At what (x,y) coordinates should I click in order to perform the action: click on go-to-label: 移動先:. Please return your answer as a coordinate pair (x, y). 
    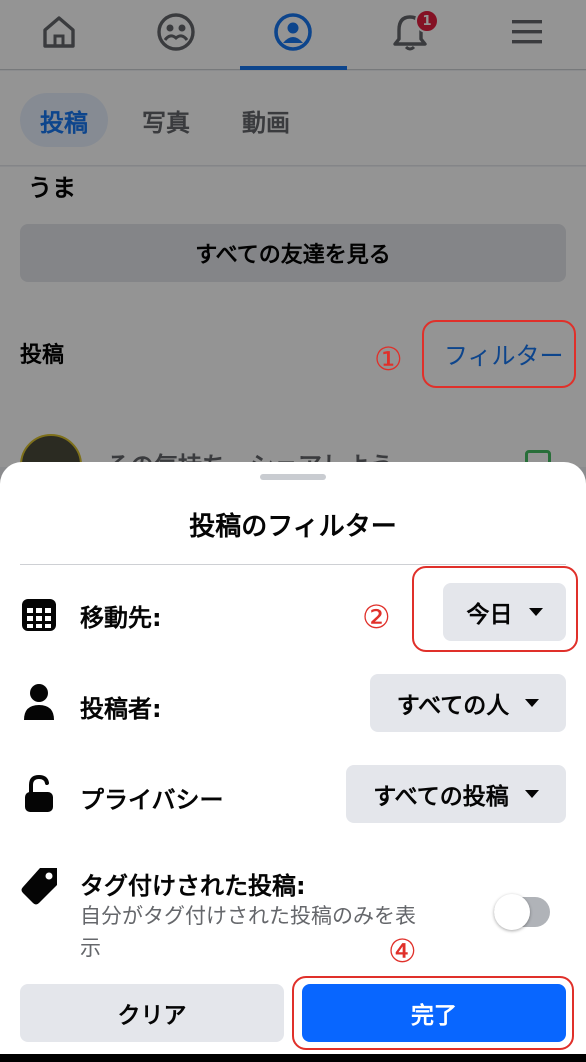
    Looking at the image, I should click on (121, 618).